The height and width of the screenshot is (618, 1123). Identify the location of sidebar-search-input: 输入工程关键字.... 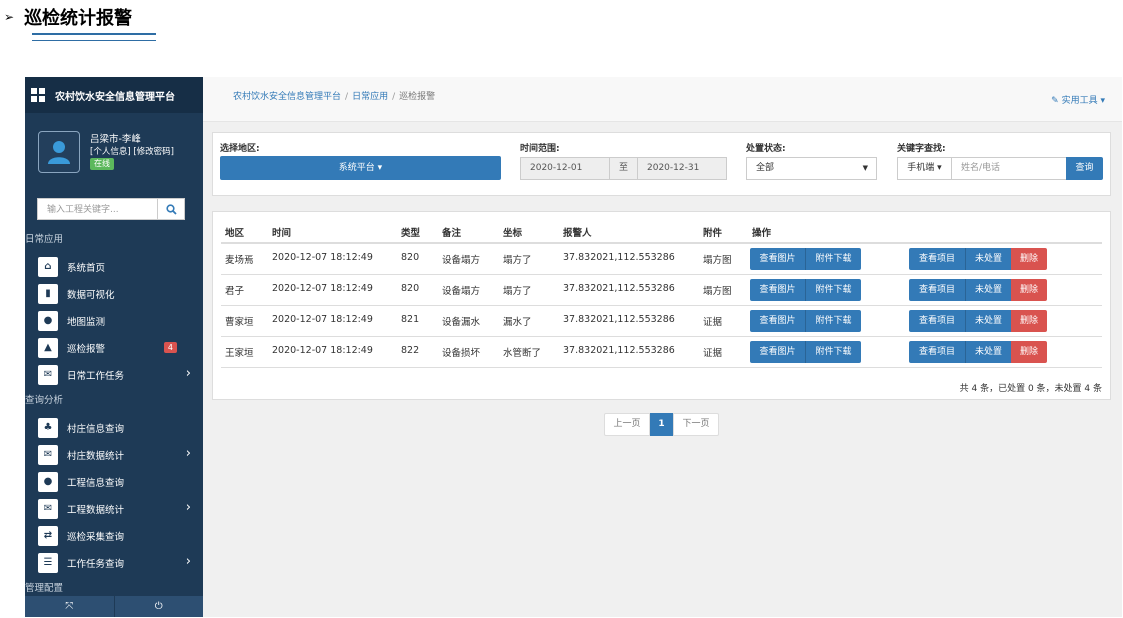
(97, 209).